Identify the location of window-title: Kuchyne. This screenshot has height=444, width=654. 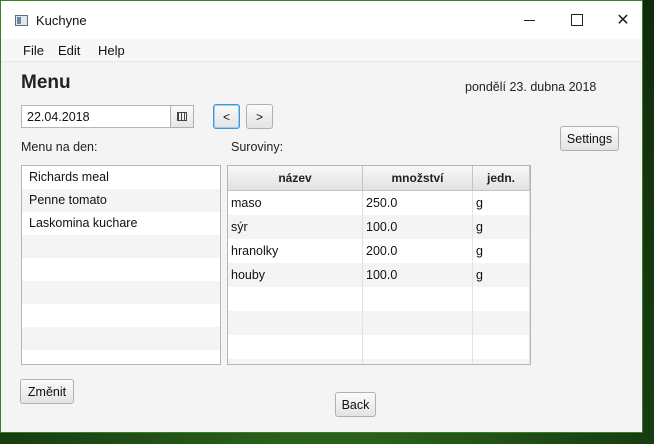
(61, 20).